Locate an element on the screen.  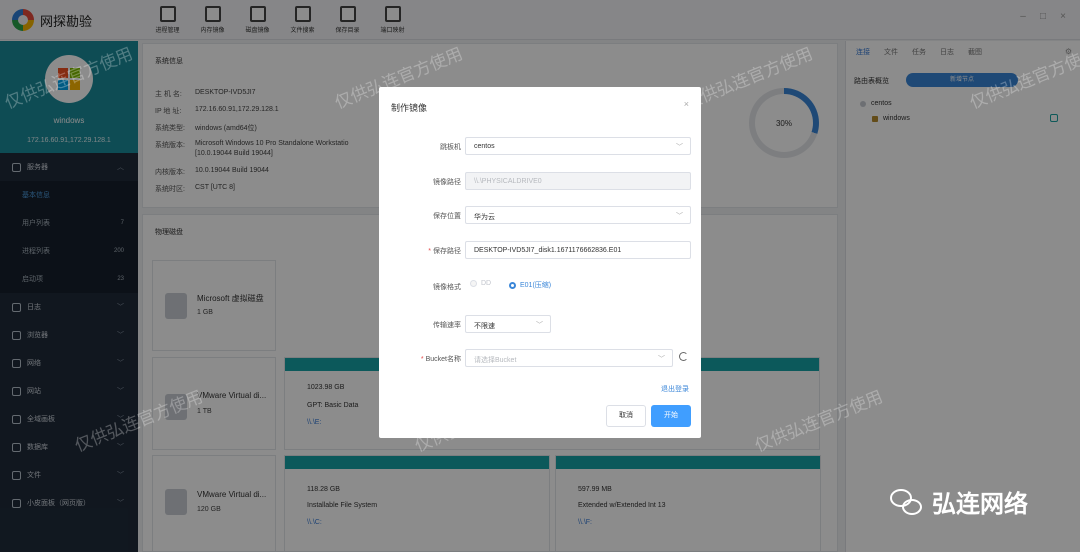
save-location-row: 保存位置 华为云 ﹀ is located at coordinates (540, 215).